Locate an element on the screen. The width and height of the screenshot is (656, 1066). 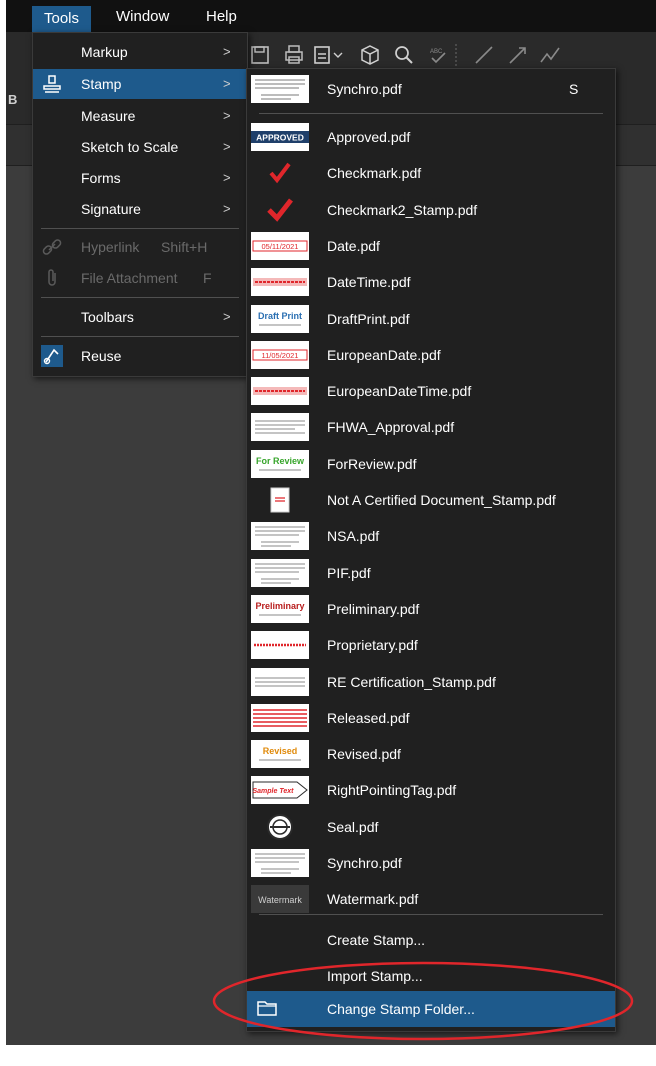
stamp-item: Released.pdf is located at coordinates (431, 718).